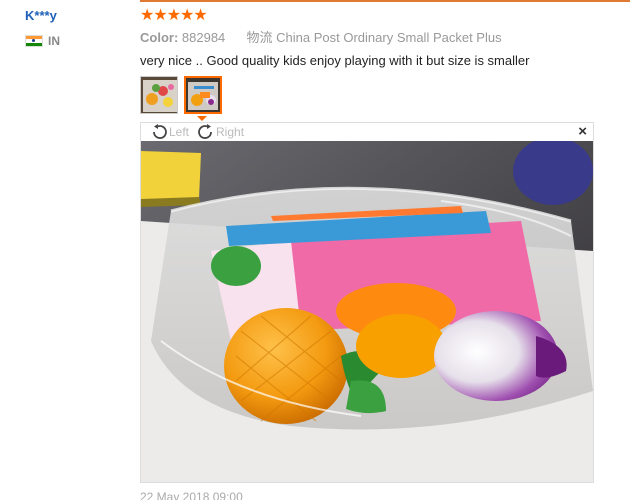  I want to click on review-date: 22 May 2018 09:00, so click(191, 495).